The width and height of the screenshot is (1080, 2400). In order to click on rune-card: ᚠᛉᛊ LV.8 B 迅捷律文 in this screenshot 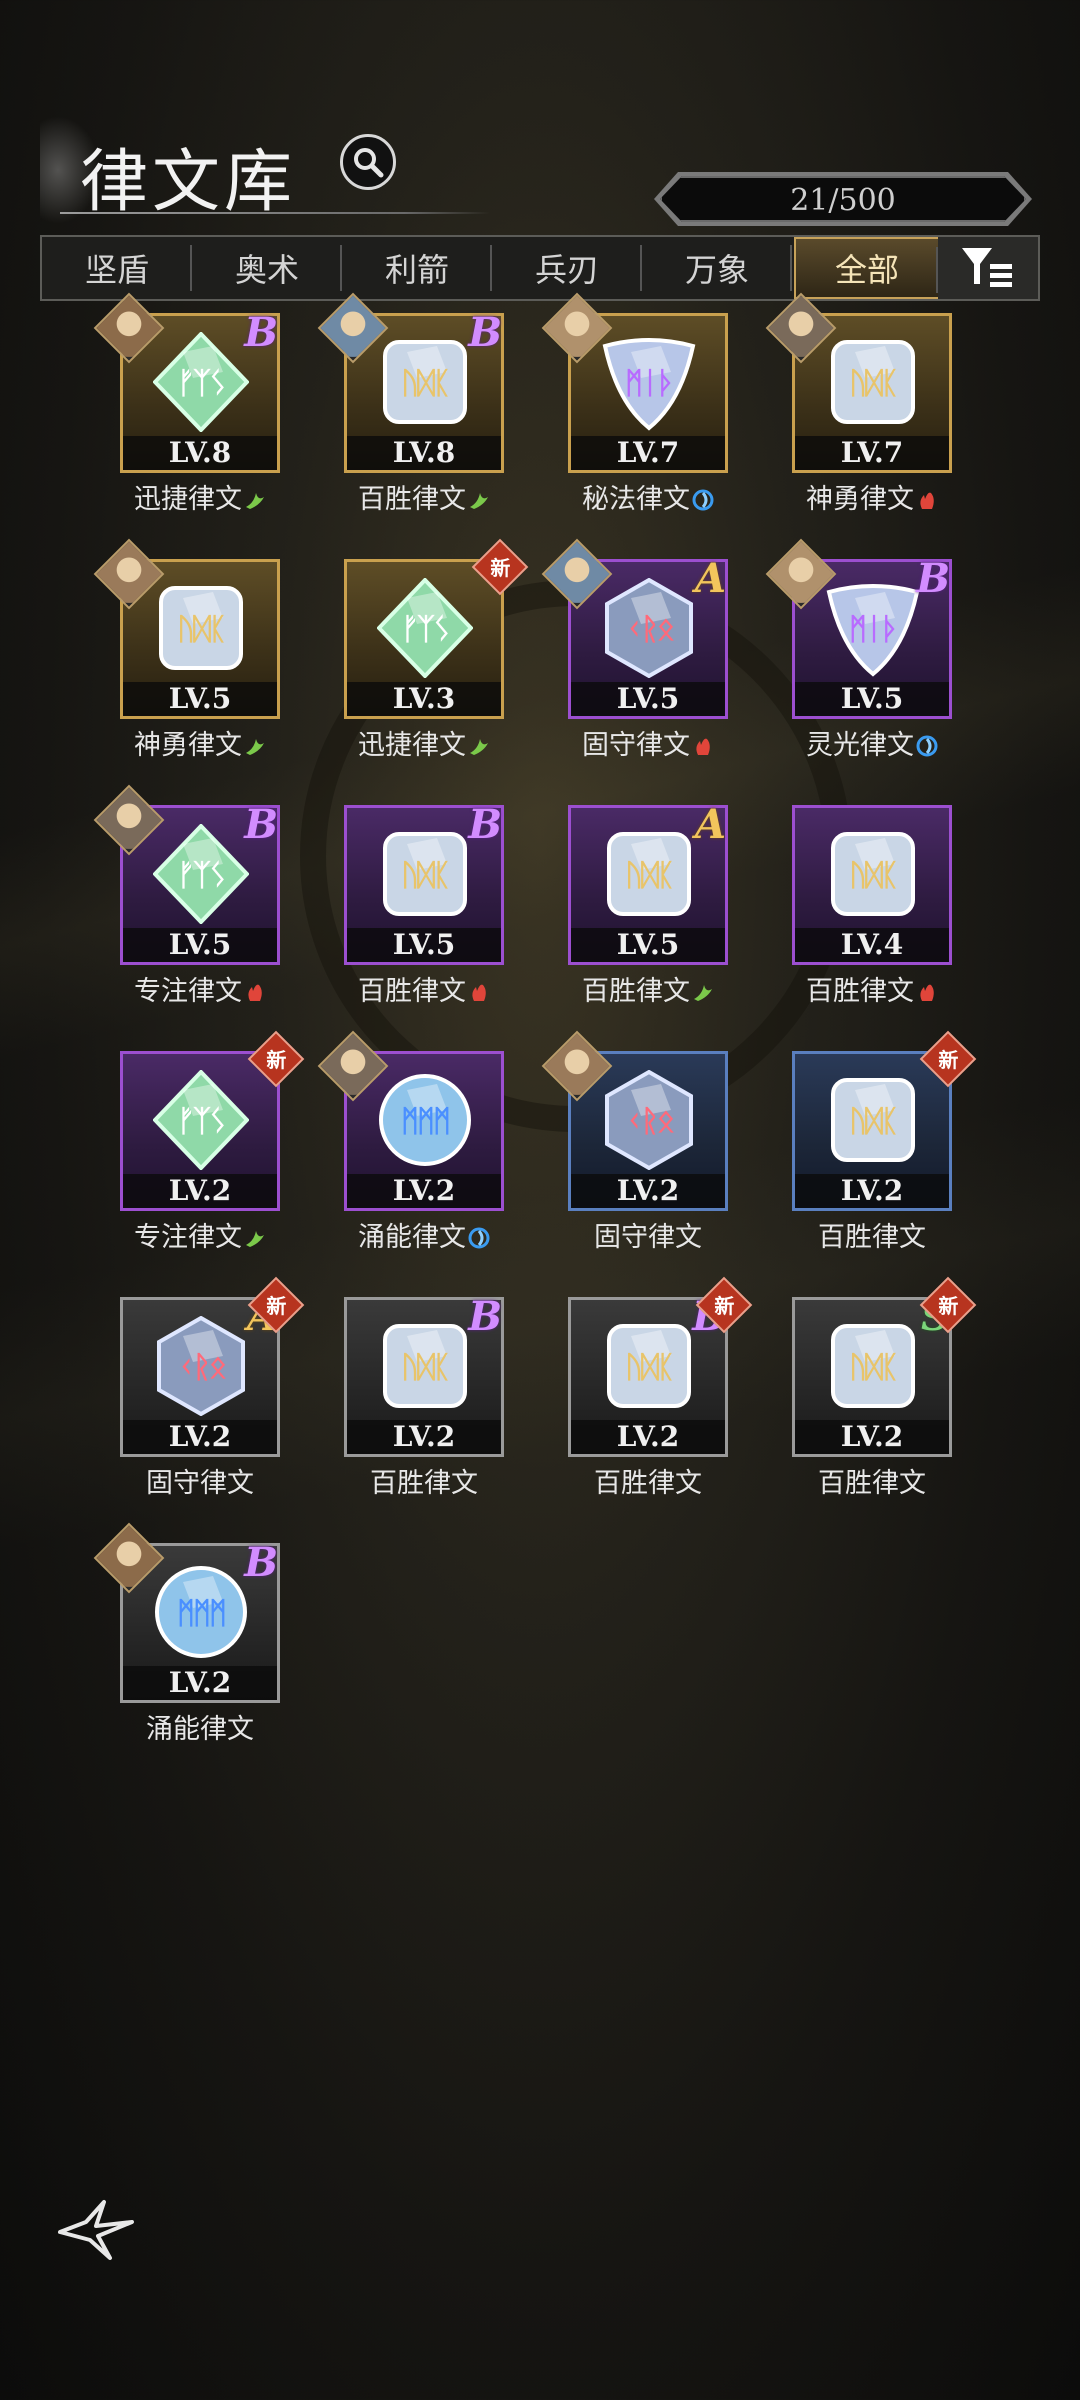, I will do `click(187, 403)`.